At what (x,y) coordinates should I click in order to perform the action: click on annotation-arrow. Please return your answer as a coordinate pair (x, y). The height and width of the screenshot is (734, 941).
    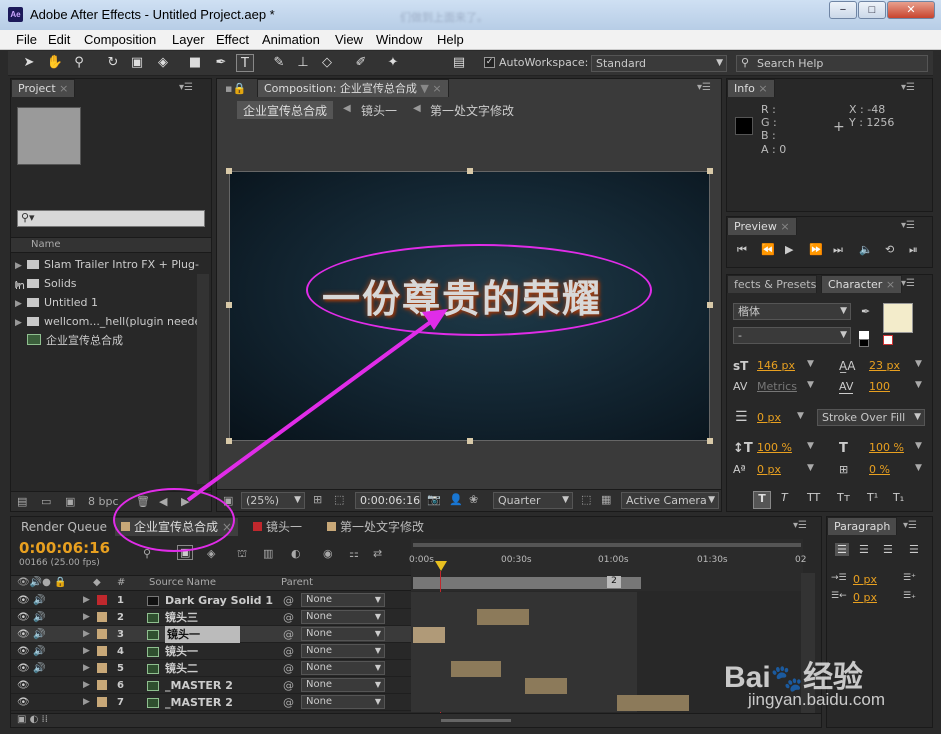
    Looking at the image, I should click on (317, 405).